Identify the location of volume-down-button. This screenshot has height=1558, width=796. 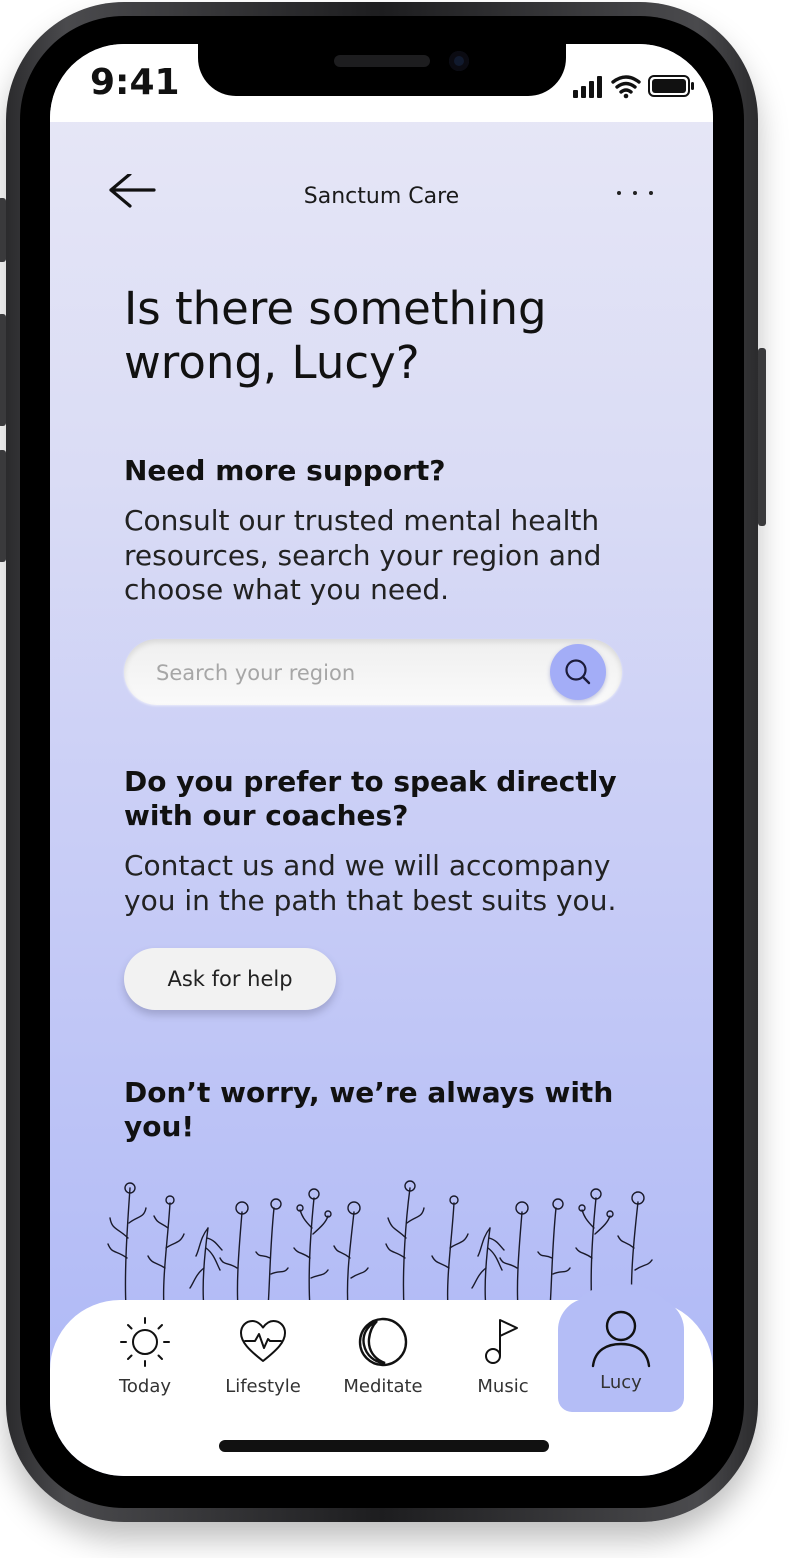
(3, 506).